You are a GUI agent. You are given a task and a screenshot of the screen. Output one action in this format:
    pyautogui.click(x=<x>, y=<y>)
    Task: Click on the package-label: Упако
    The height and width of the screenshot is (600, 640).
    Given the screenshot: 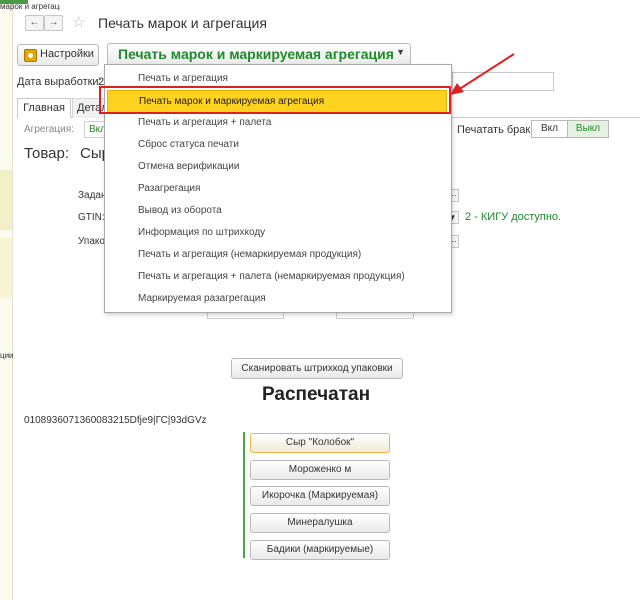 What is the action you would take?
    pyautogui.click(x=91, y=241)
    